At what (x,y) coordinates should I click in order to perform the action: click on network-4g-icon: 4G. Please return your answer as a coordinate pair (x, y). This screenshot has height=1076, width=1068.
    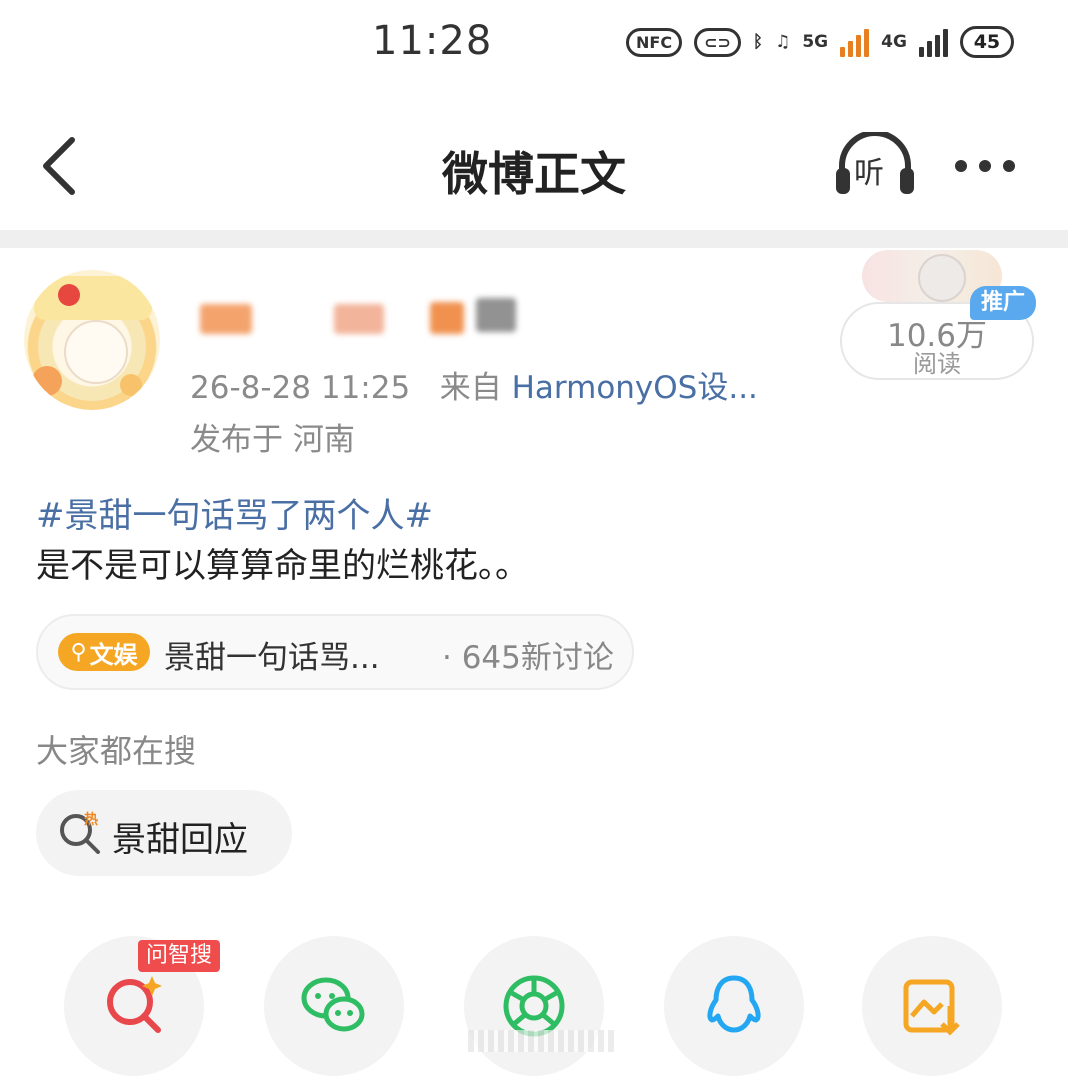
    Looking at the image, I should click on (894, 42).